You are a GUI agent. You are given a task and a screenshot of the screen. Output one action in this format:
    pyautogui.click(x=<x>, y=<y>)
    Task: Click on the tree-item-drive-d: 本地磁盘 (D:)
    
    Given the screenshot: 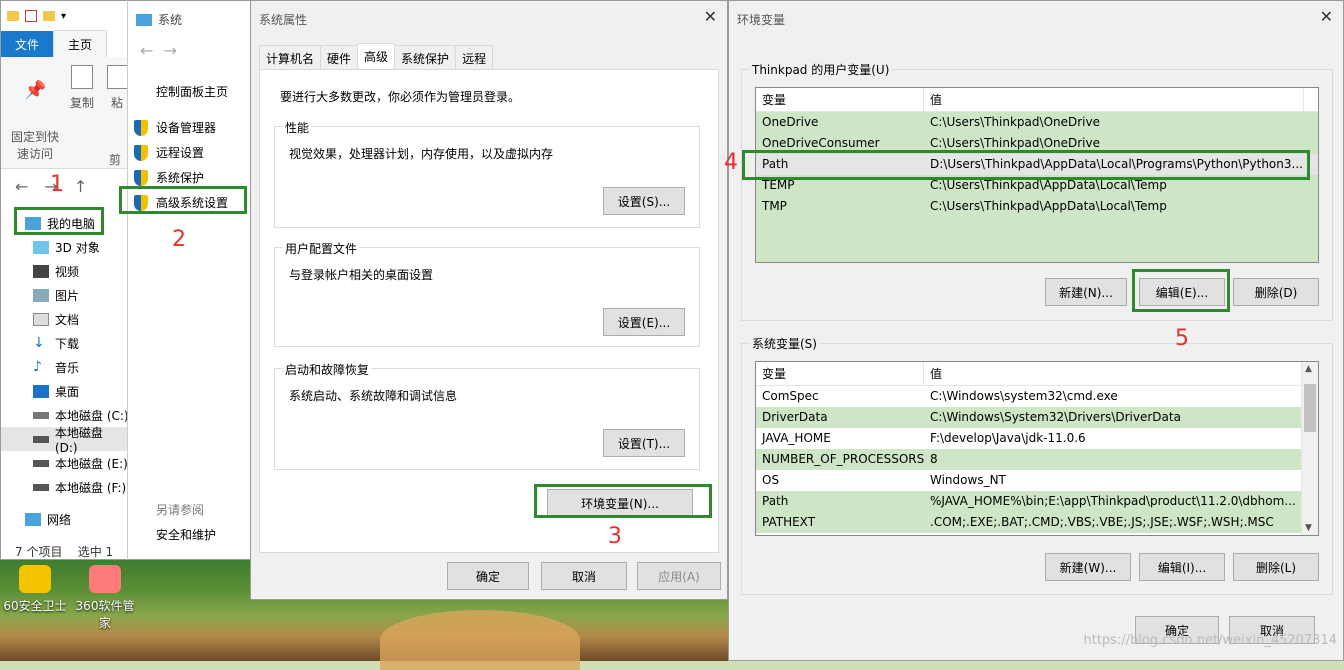 What is the action you would take?
    pyautogui.click(x=65, y=440)
    